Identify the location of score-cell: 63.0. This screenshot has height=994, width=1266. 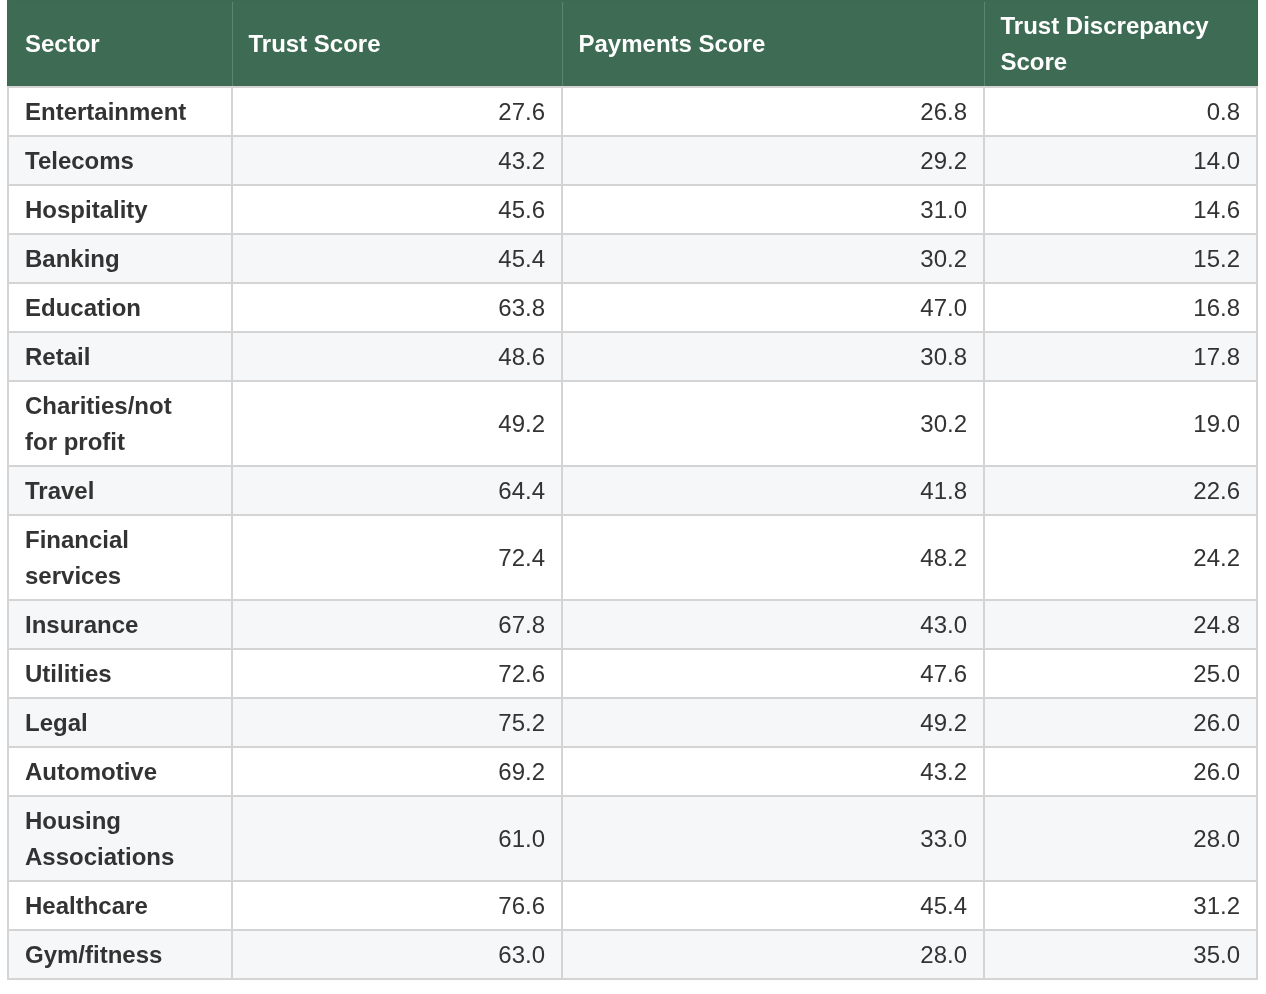
(397, 954).